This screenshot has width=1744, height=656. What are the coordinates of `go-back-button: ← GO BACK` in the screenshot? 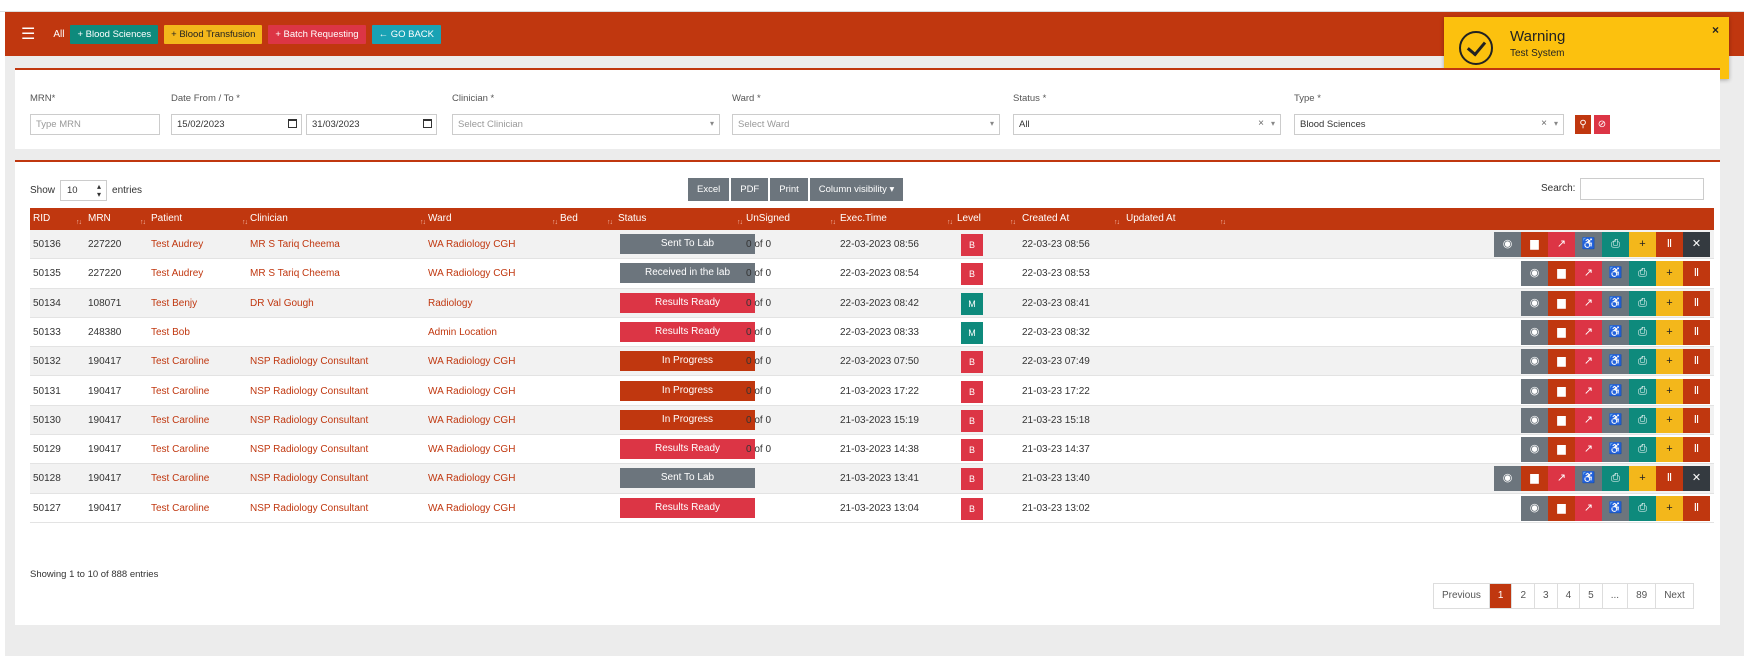 It's located at (406, 34).